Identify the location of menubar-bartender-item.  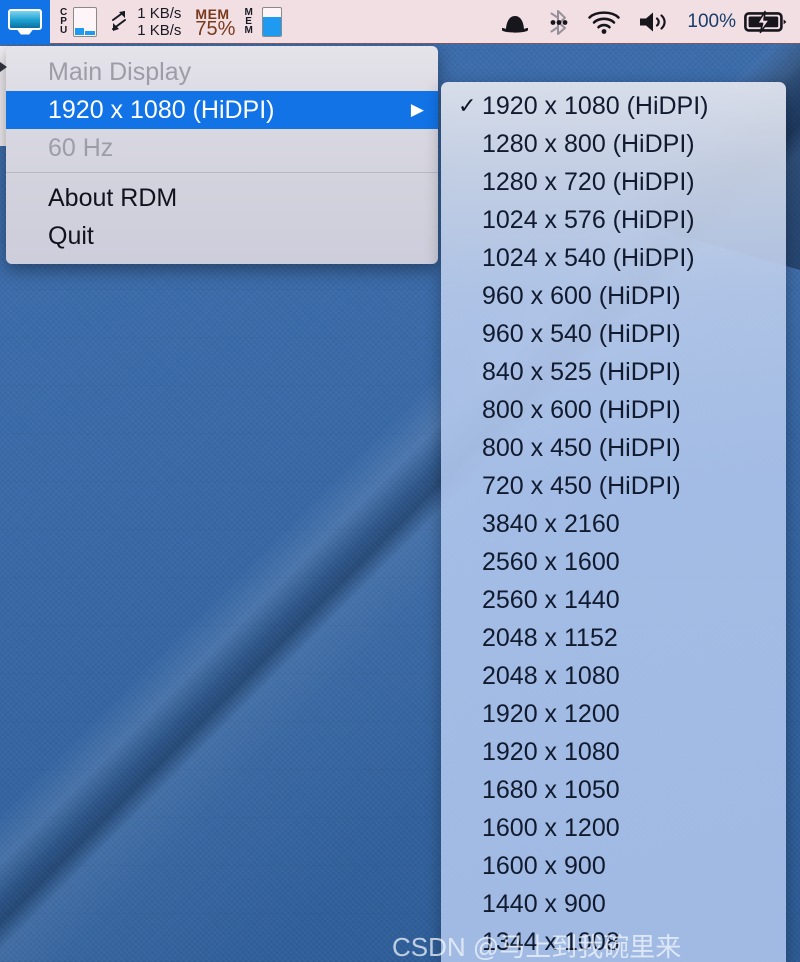
(515, 22).